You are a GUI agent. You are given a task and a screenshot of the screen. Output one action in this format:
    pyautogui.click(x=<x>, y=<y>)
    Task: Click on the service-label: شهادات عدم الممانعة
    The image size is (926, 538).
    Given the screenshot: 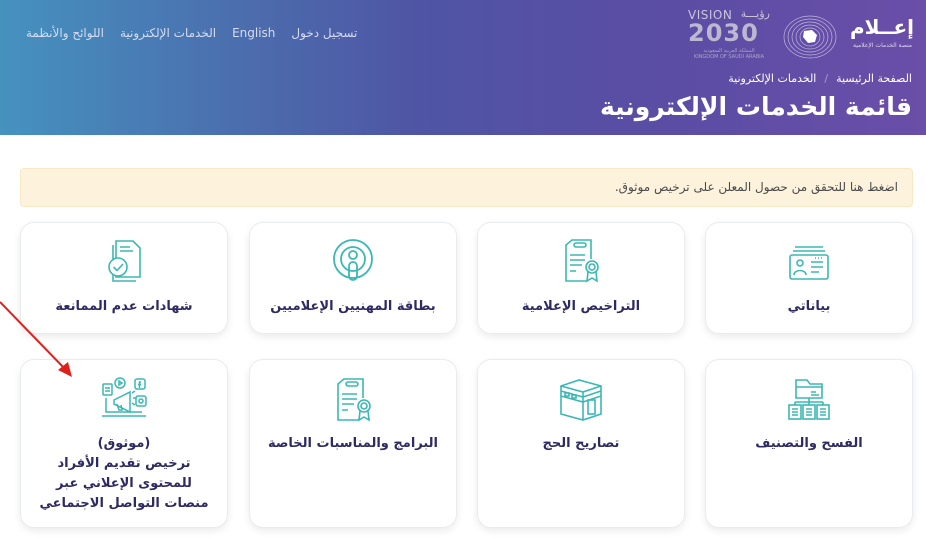 What is the action you would take?
    pyautogui.click(x=124, y=306)
    